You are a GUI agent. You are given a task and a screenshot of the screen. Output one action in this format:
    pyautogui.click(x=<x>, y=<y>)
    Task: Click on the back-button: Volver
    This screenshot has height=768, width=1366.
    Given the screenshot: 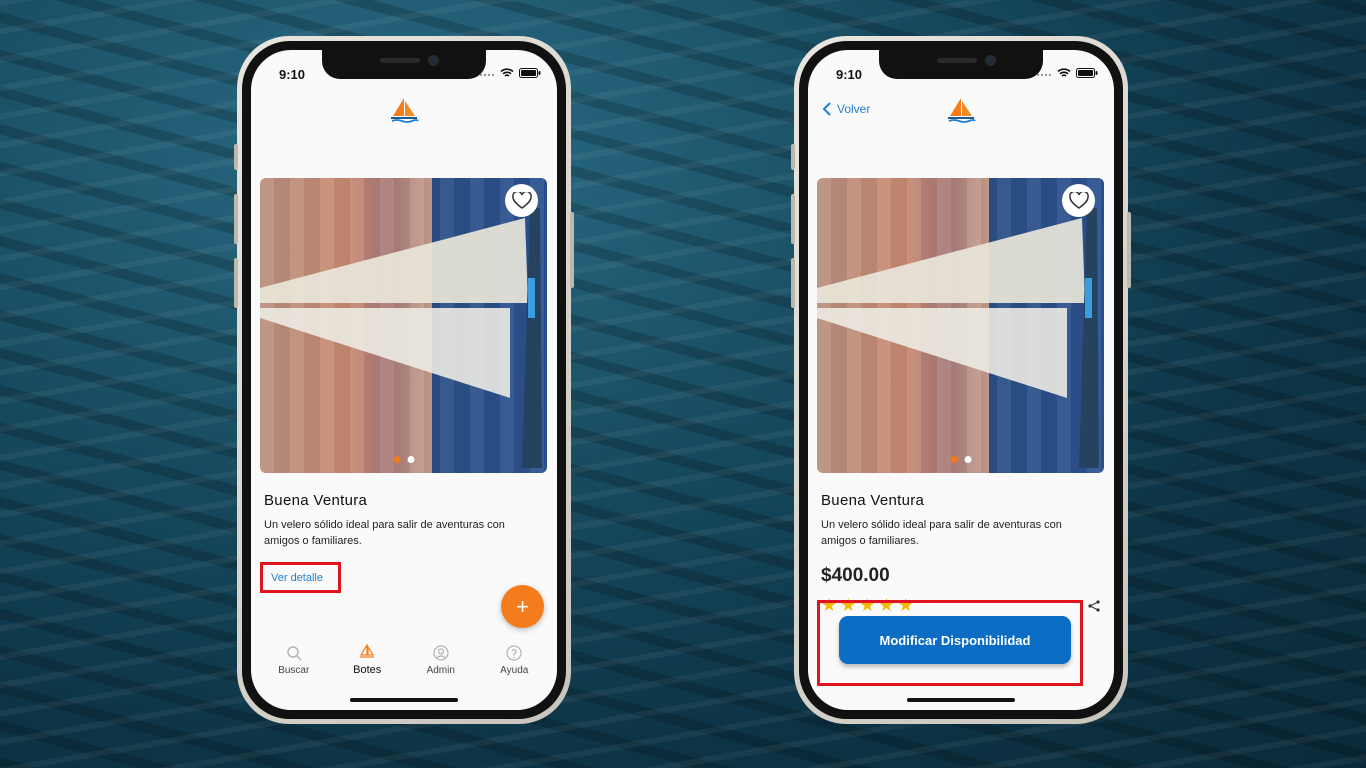 What is the action you would take?
    pyautogui.click(x=846, y=109)
    